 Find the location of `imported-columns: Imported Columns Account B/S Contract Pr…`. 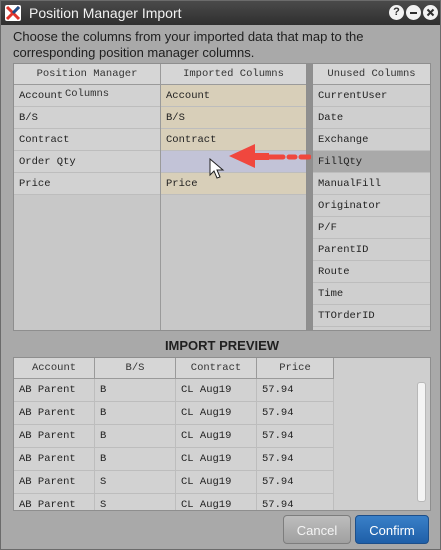

imported-columns: Imported Columns Account B/S Contract Pr… is located at coordinates (233, 129).